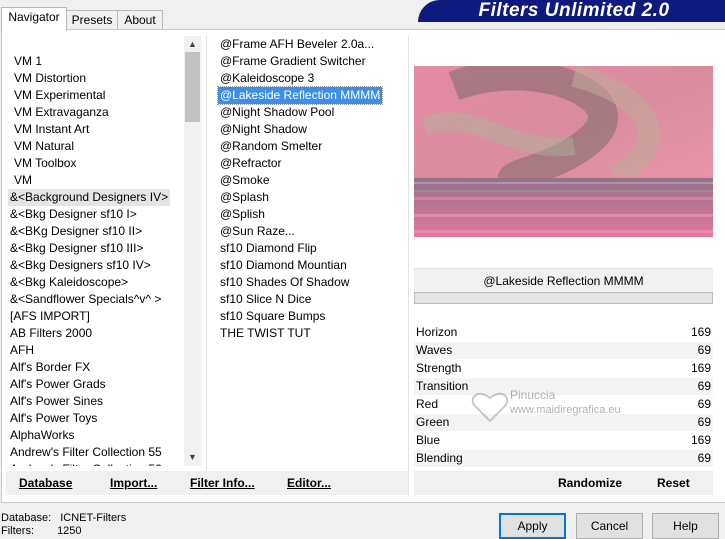 The image size is (725, 539). What do you see at coordinates (251, 163) in the screenshot?
I see `filter-item: @Refractor` at bounding box center [251, 163].